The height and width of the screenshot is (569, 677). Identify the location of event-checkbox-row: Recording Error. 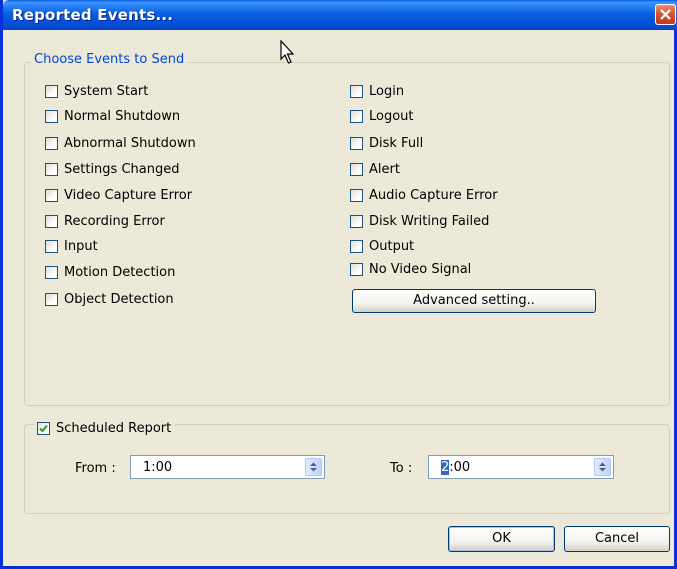
(105, 221).